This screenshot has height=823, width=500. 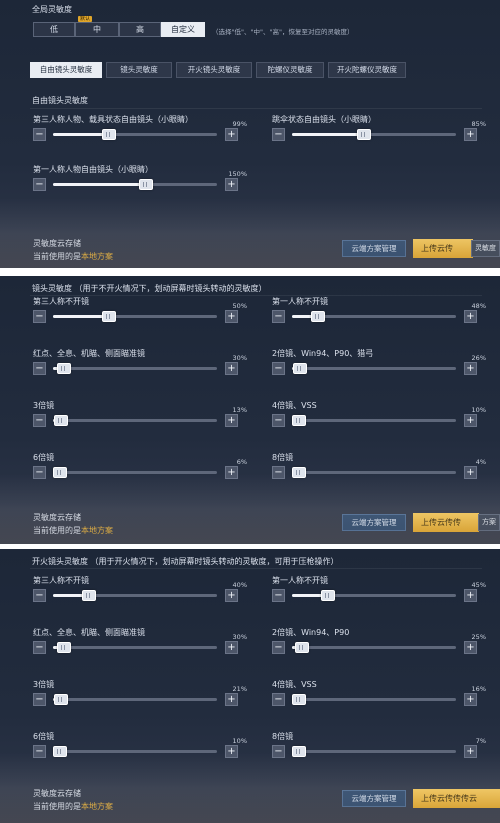 What do you see at coordinates (139, 70) in the screenshot?
I see `tab-camera: 镜头灵敏度` at bounding box center [139, 70].